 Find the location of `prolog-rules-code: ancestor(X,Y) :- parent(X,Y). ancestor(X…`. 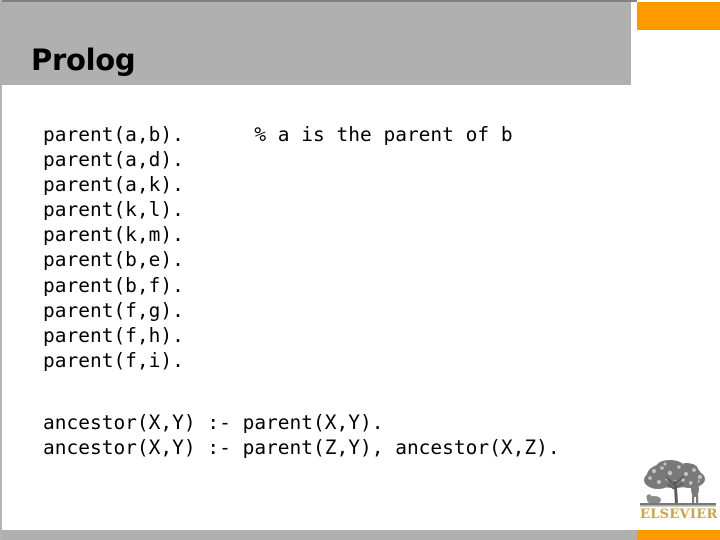

prolog-rules-code: ancestor(X,Y) :- parent(X,Y). ancestor(X… is located at coordinates (301, 435).